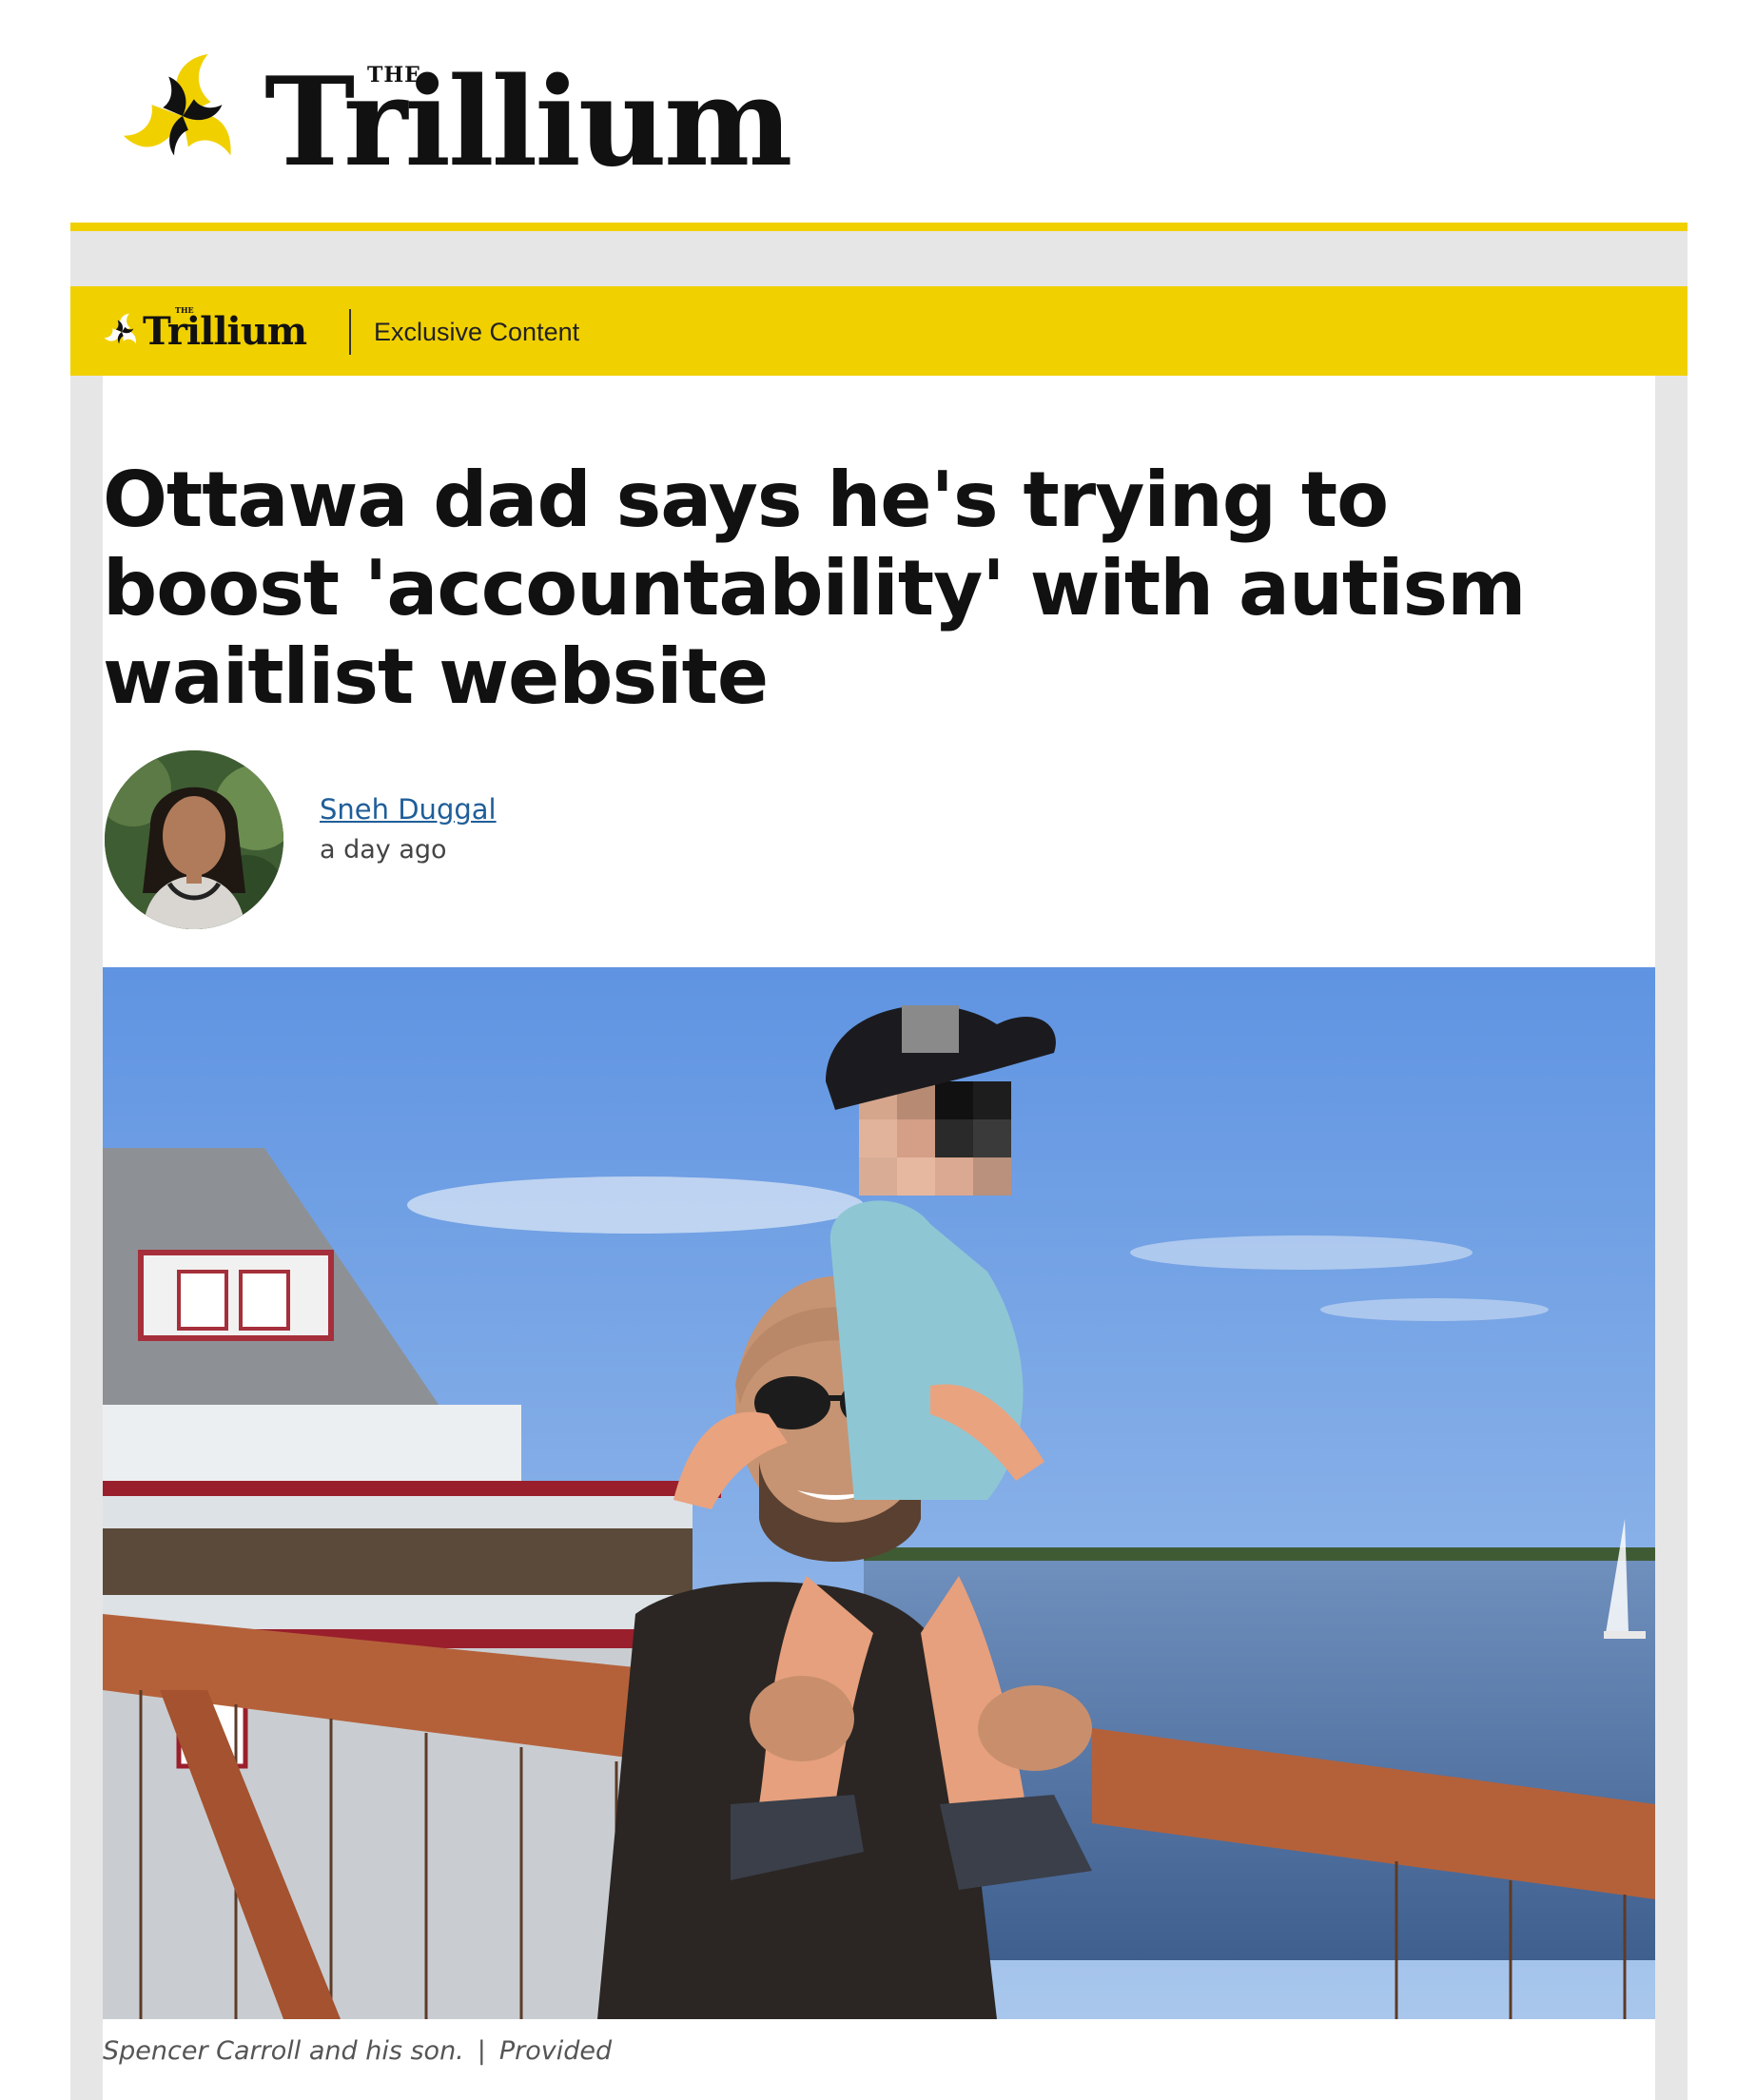 The height and width of the screenshot is (2100, 1756). What do you see at coordinates (350, 332) in the screenshot?
I see `bar-divider` at bounding box center [350, 332].